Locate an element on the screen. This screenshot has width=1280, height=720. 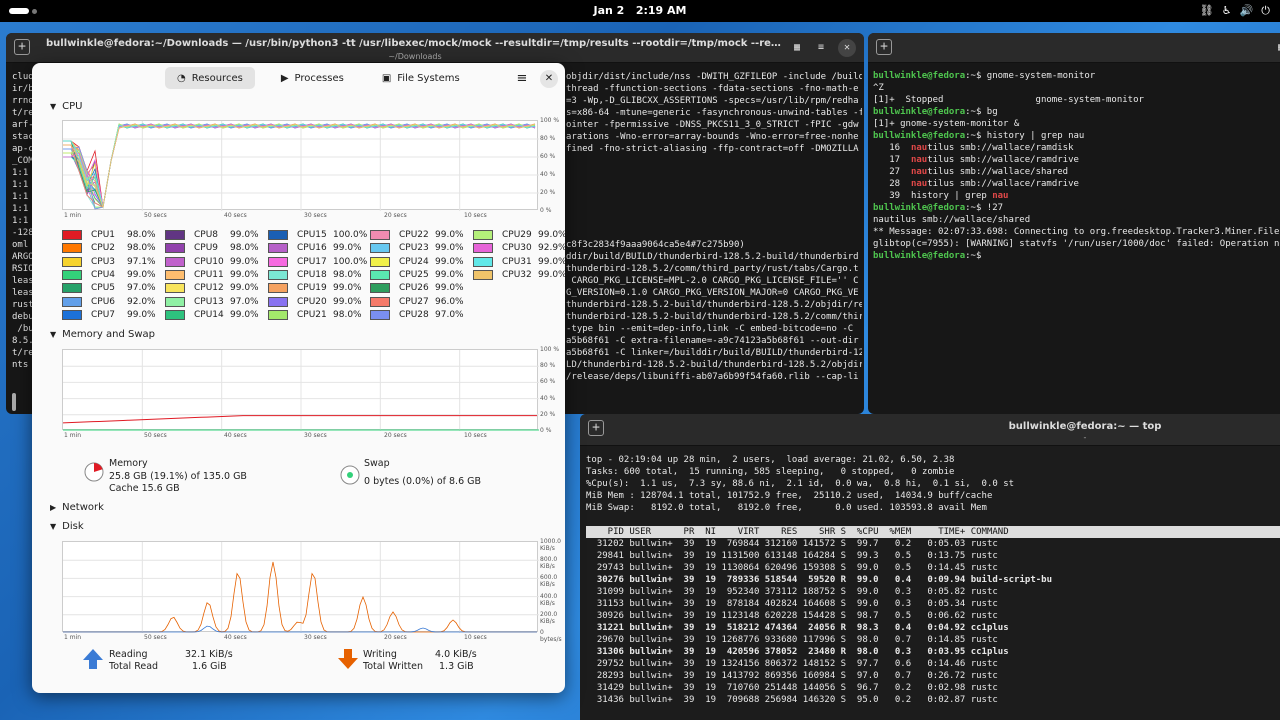
tab-processes: ▶ Processes is located at coordinates (312, 78).